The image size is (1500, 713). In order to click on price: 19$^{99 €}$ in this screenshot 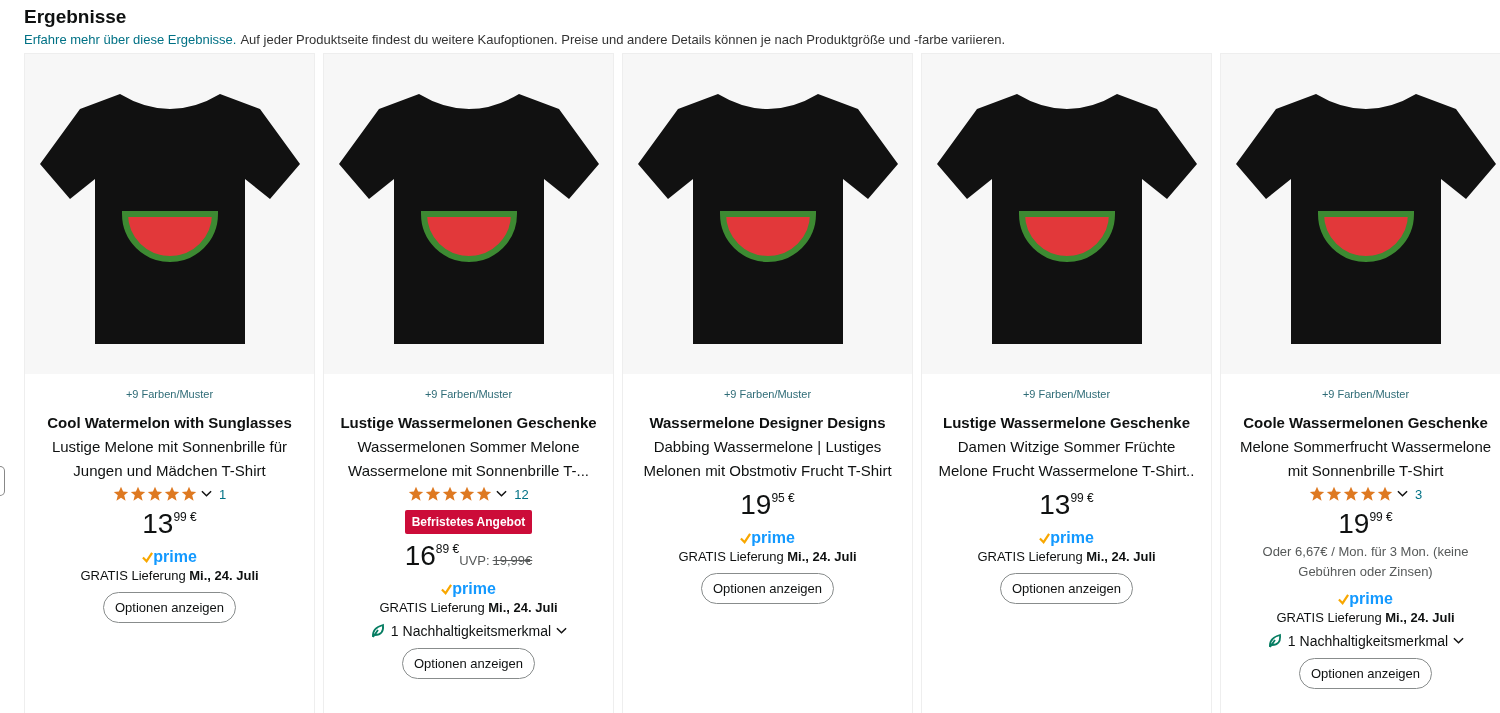, I will do `click(1365, 524)`.